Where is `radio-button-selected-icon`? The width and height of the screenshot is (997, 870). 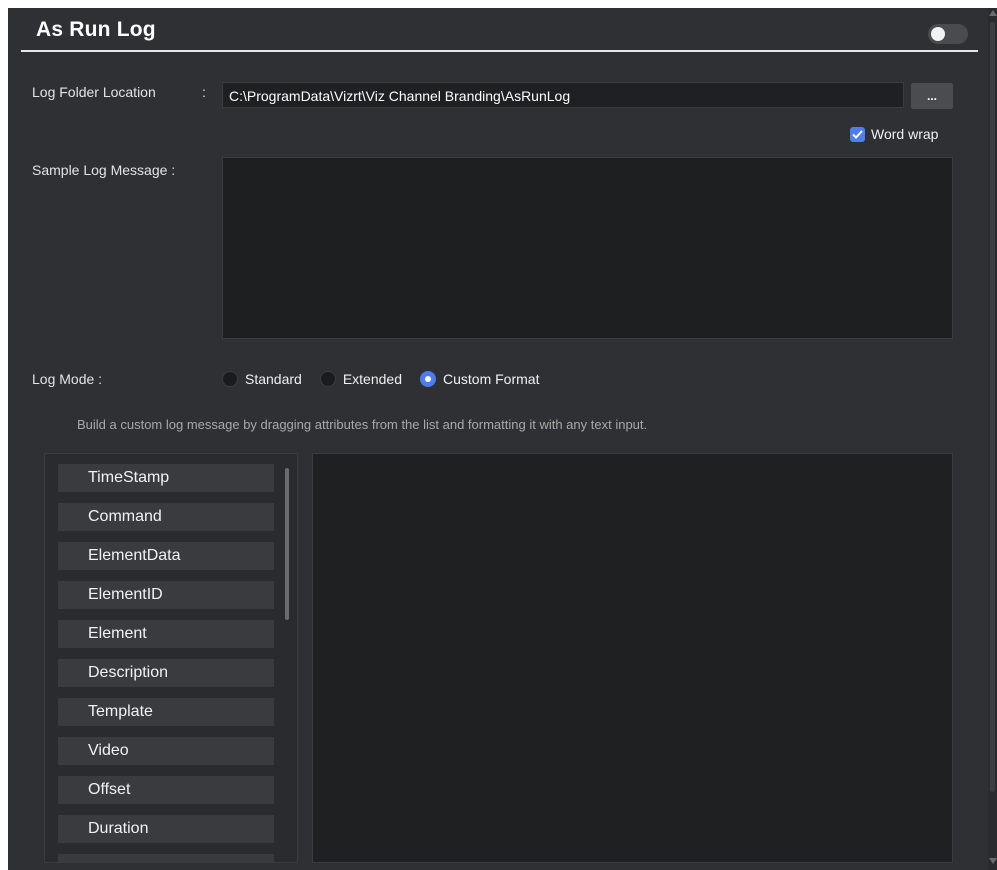
radio-button-selected-icon is located at coordinates (428, 379).